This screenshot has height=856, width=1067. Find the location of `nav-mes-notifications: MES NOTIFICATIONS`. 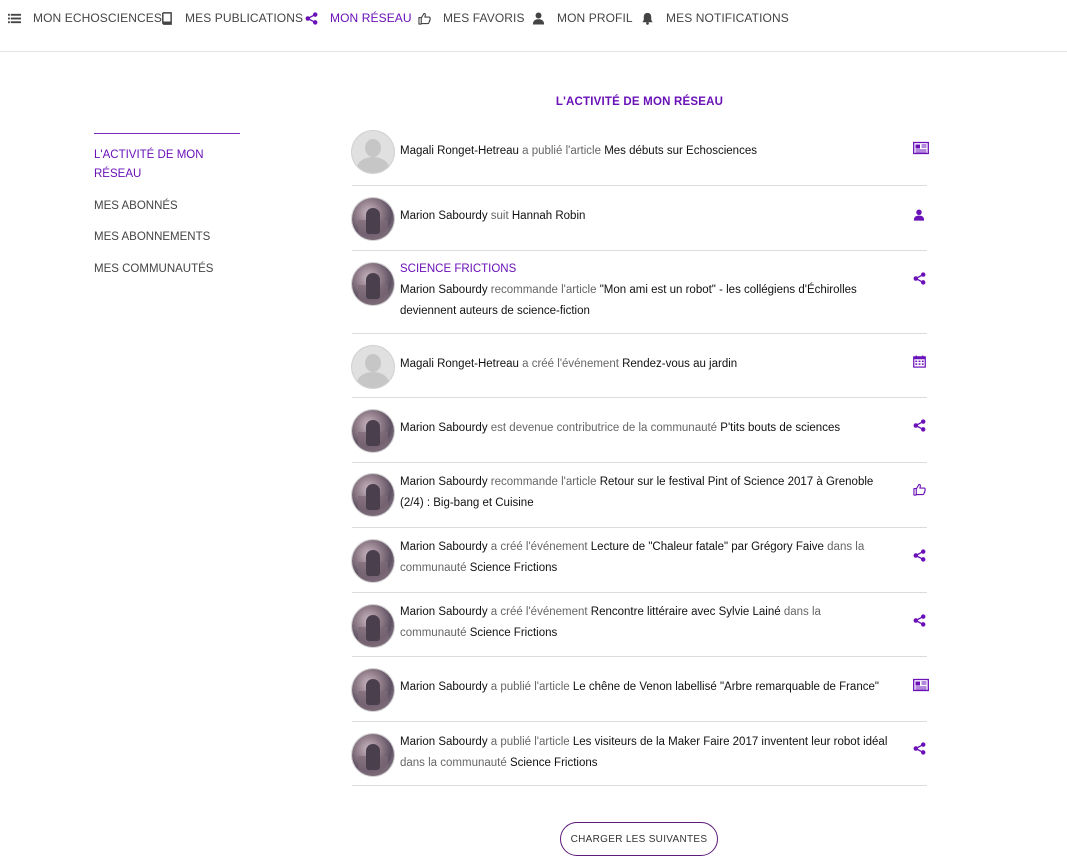

nav-mes-notifications: MES NOTIFICATIONS is located at coordinates (715, 18).